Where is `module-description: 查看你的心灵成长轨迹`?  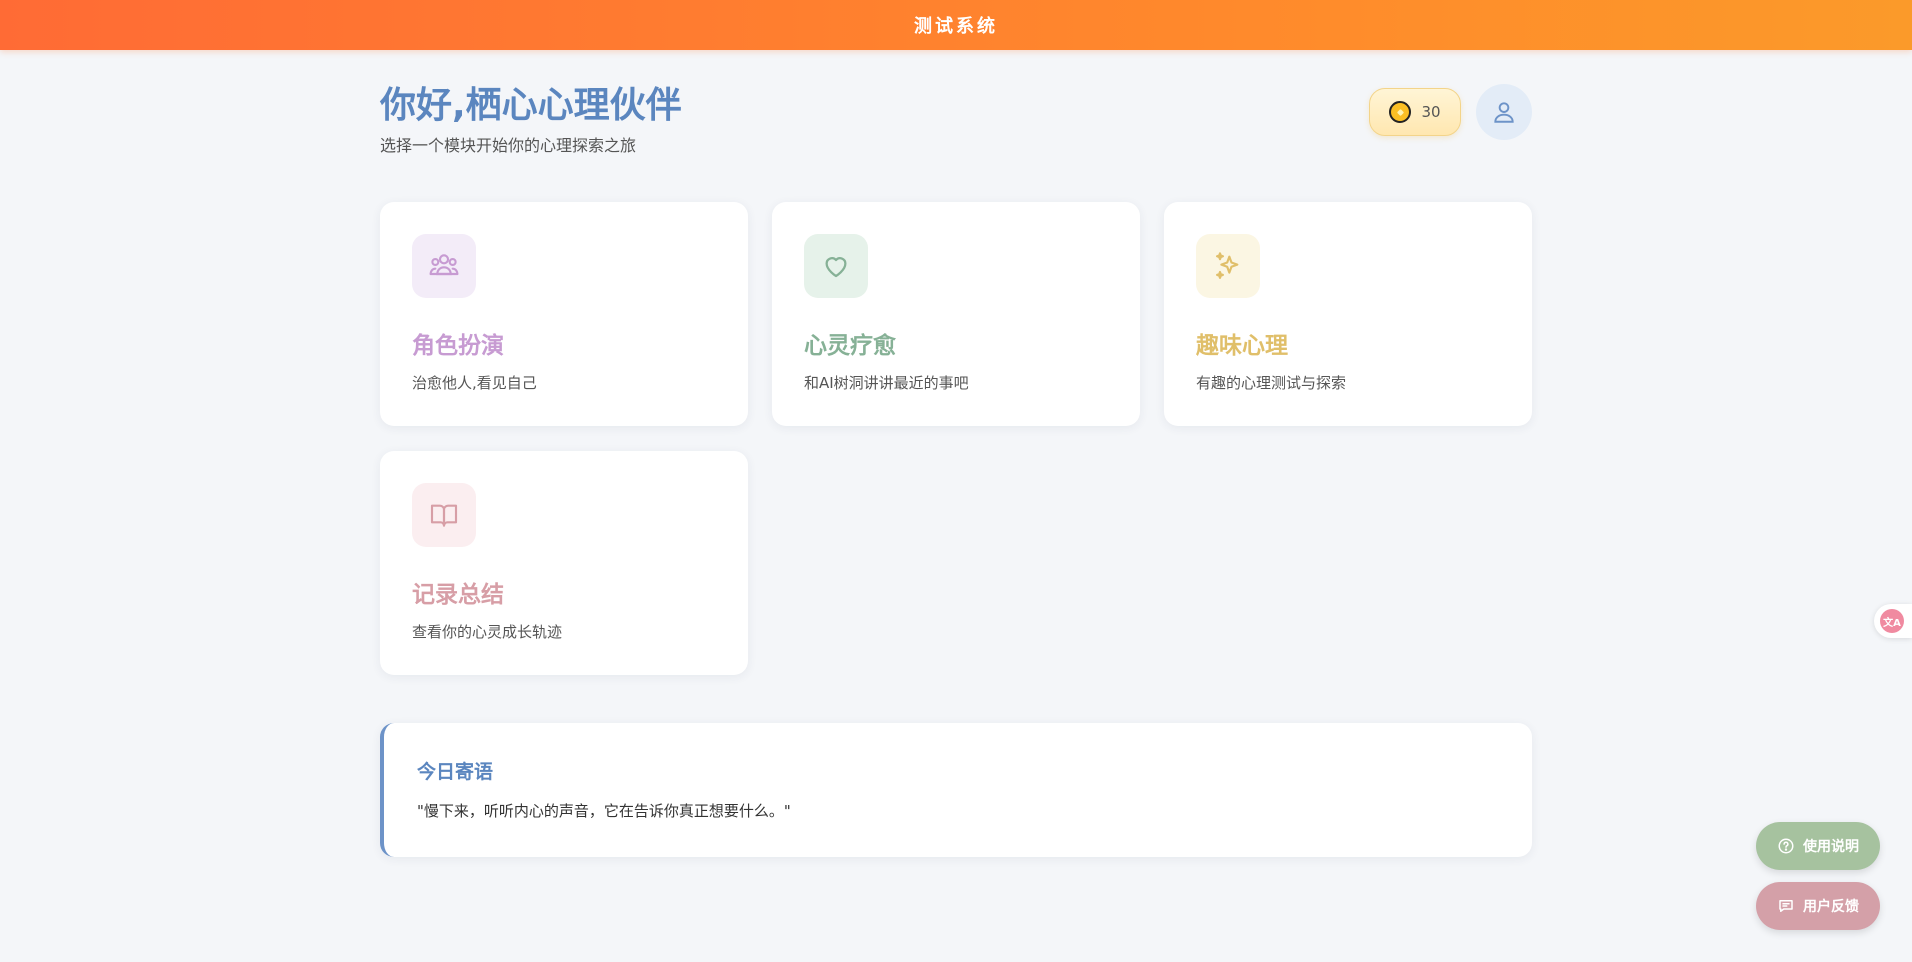
module-description: 查看你的心灵成长轨迹 is located at coordinates (487, 632).